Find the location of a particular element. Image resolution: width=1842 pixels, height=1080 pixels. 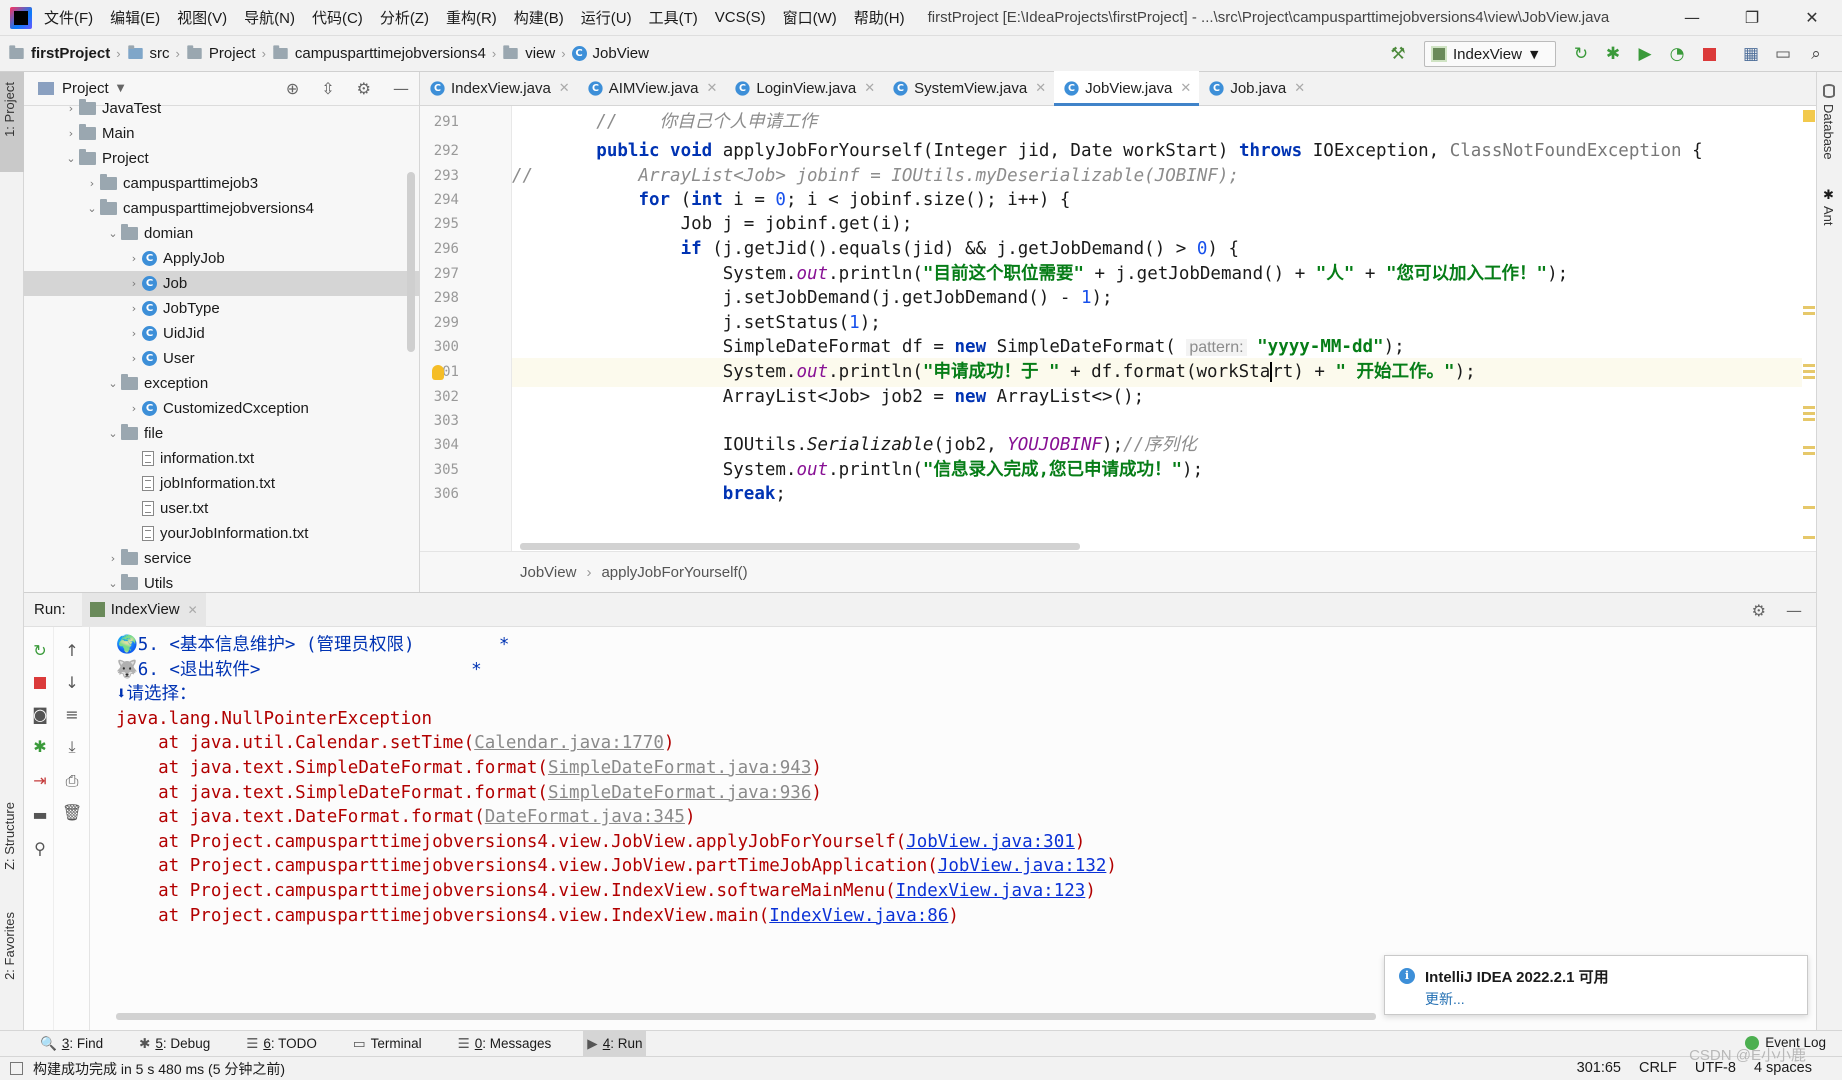

menu-item: 文件(F) is located at coordinates (68, 17).